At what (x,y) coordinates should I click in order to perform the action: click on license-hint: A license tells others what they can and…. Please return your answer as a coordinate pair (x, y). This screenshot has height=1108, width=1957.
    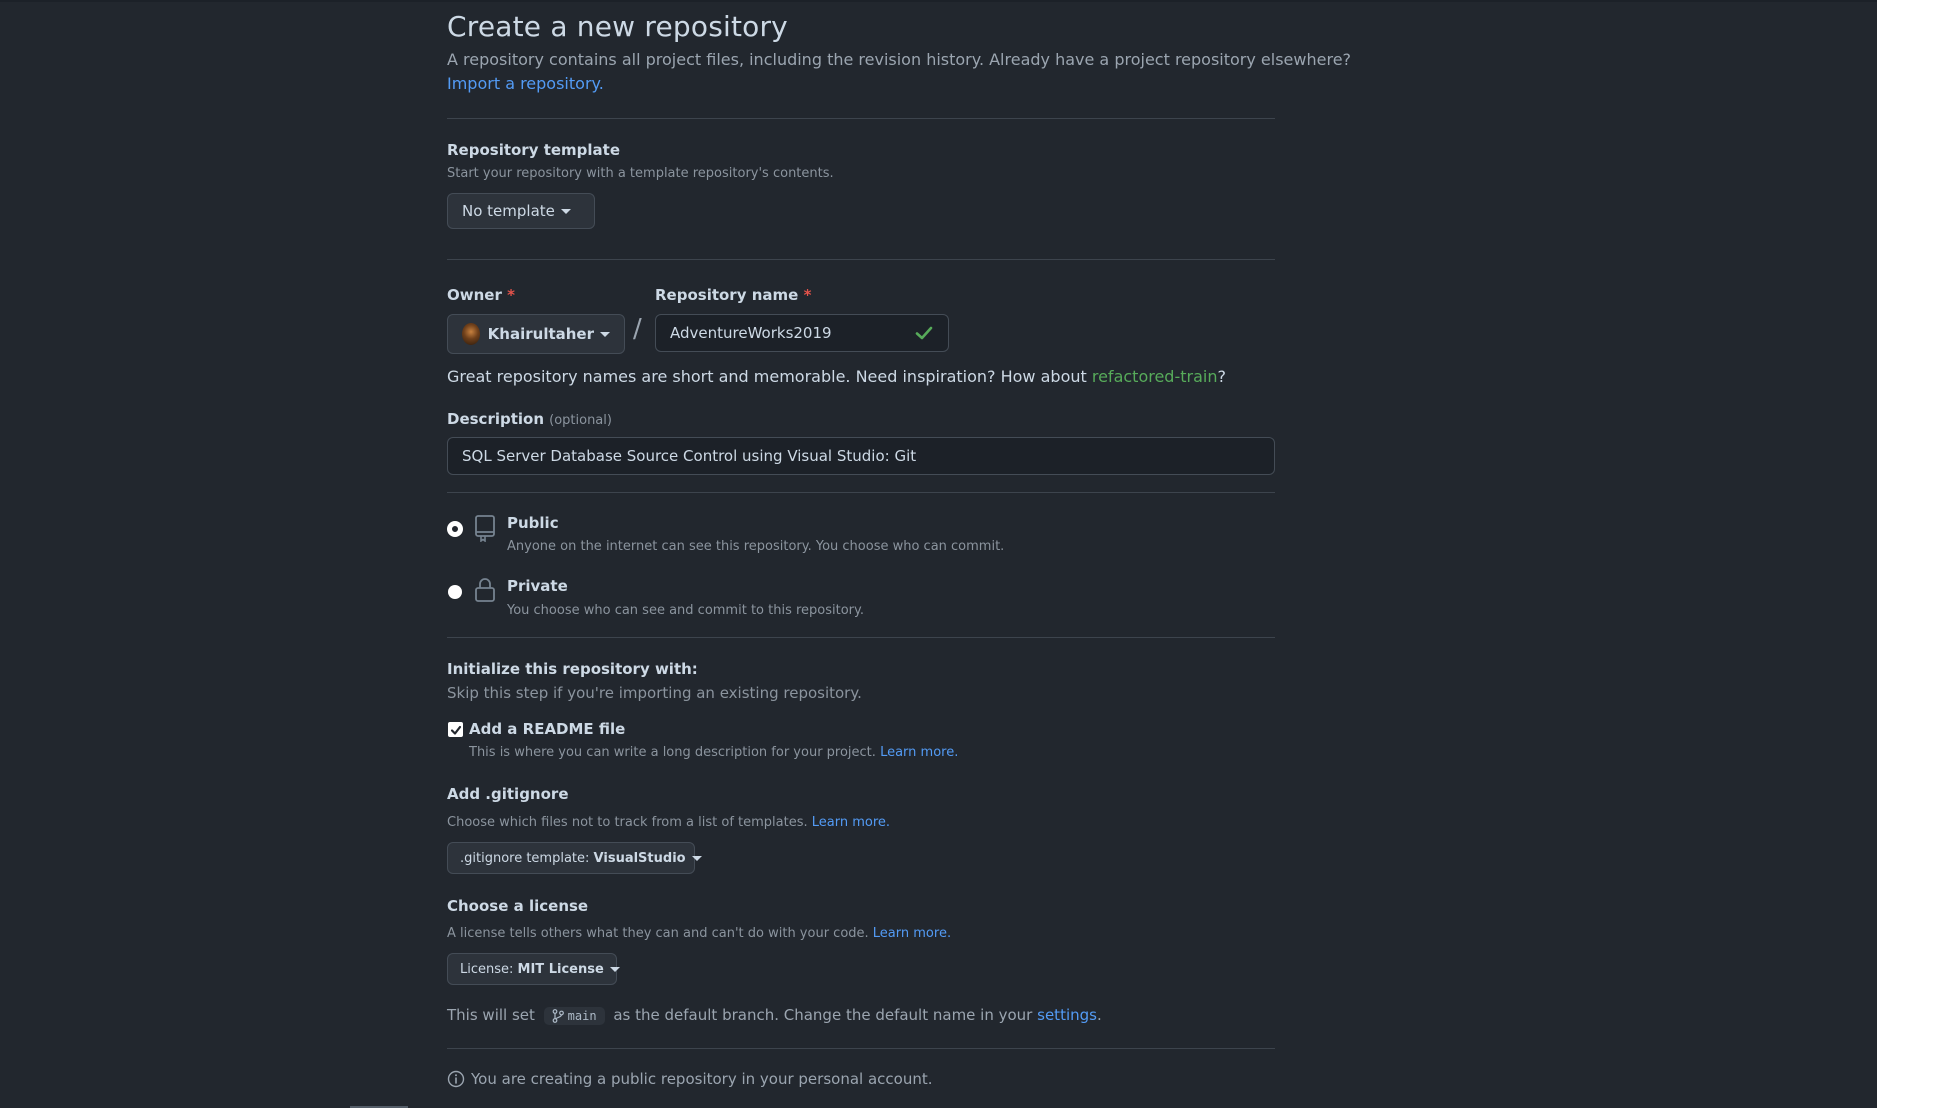
    Looking at the image, I should click on (699, 933).